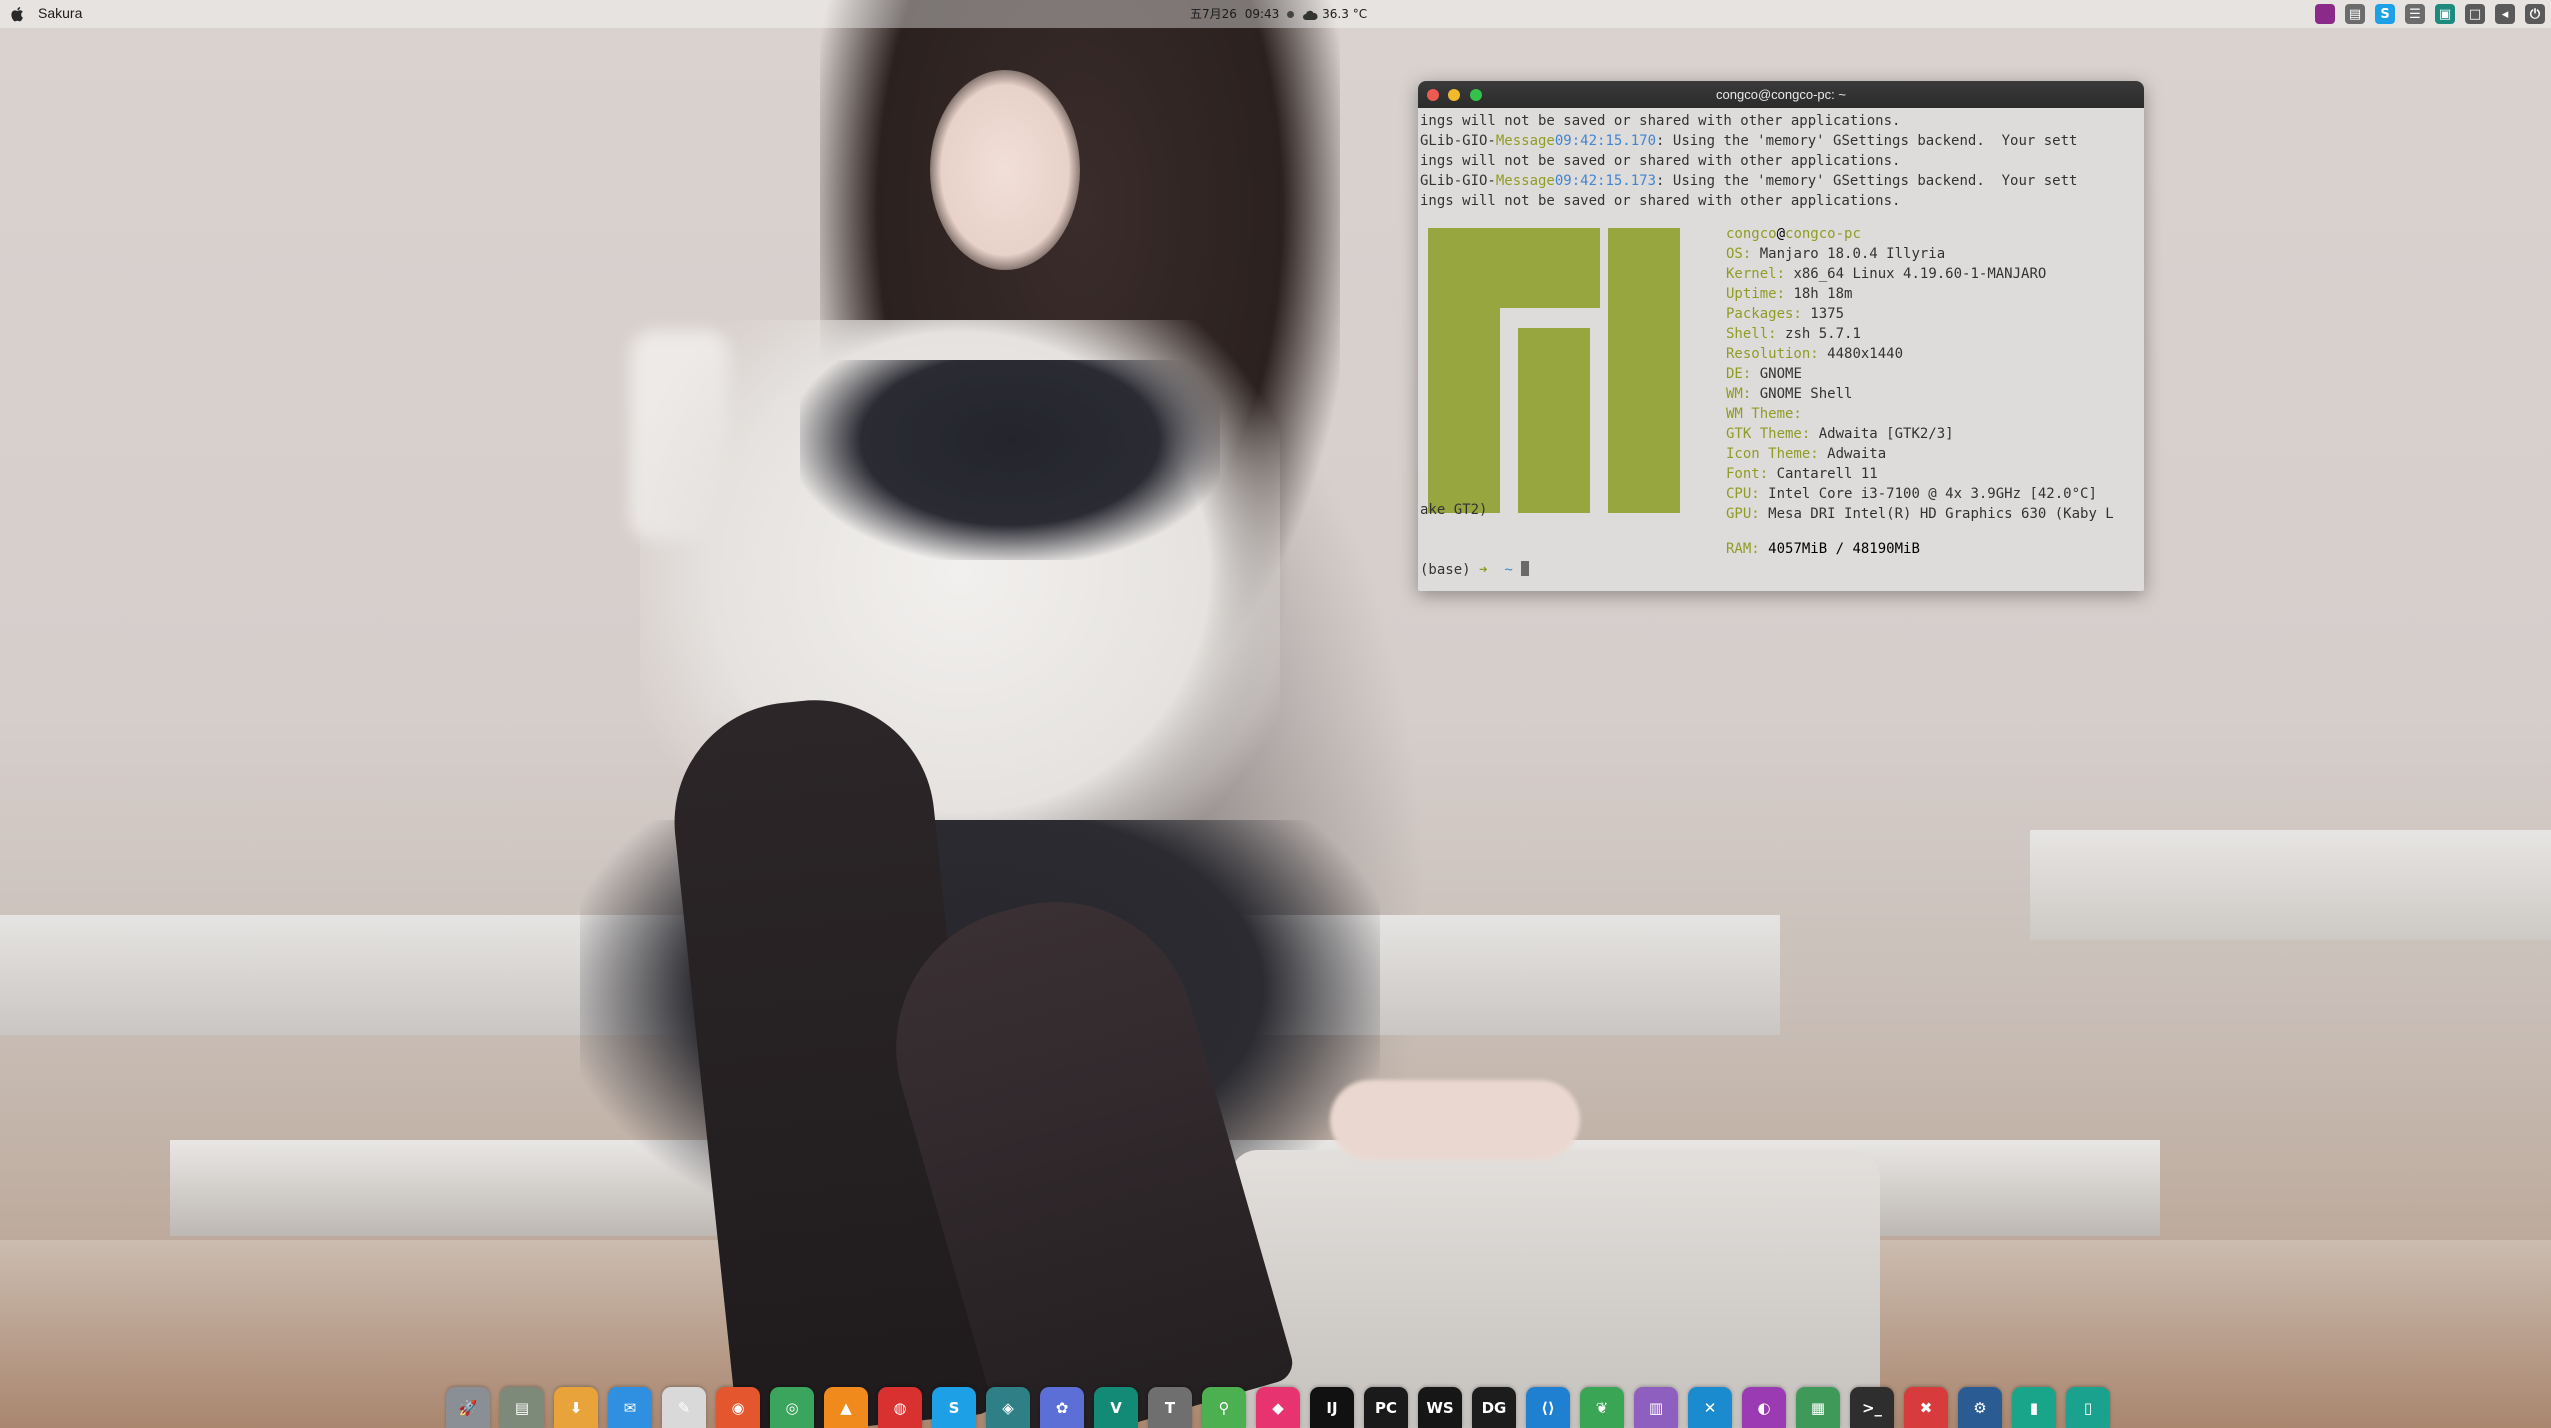 This screenshot has height=1428, width=2551. I want to click on system-tray: ▤ S ☰ ▣ □ ◂ ⏻, so click(2433, 14).